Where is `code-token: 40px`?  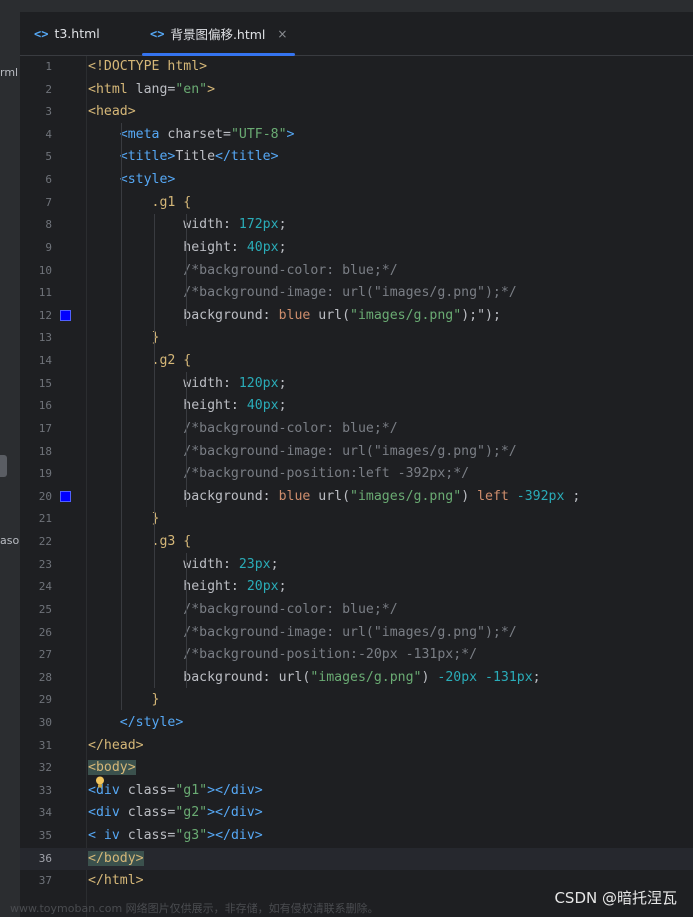 code-token: 40px is located at coordinates (262, 406).